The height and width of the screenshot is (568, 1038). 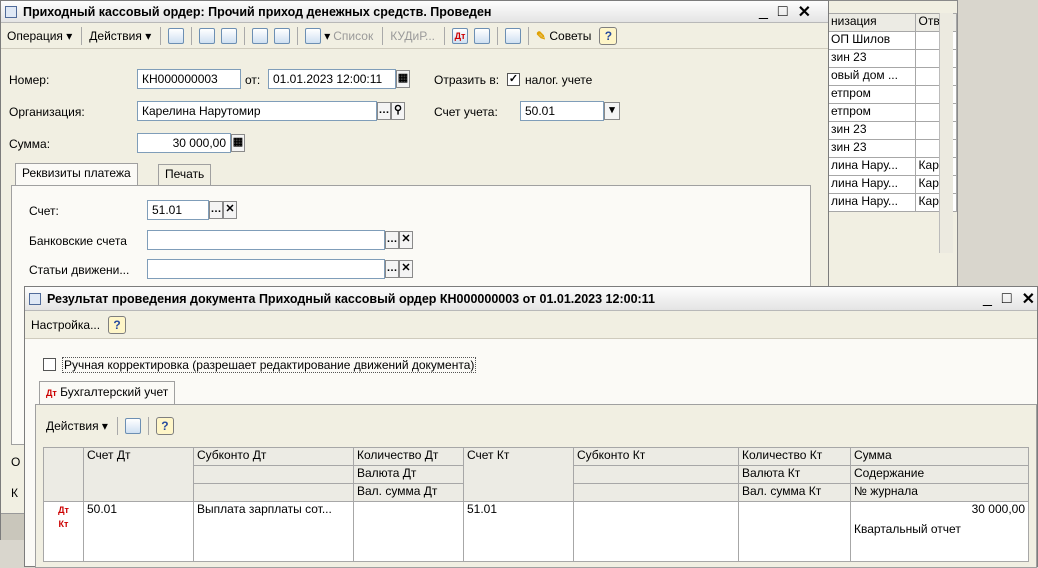 I want to click on header-currency-dt: Валюта Дт, so click(x=408, y=474).